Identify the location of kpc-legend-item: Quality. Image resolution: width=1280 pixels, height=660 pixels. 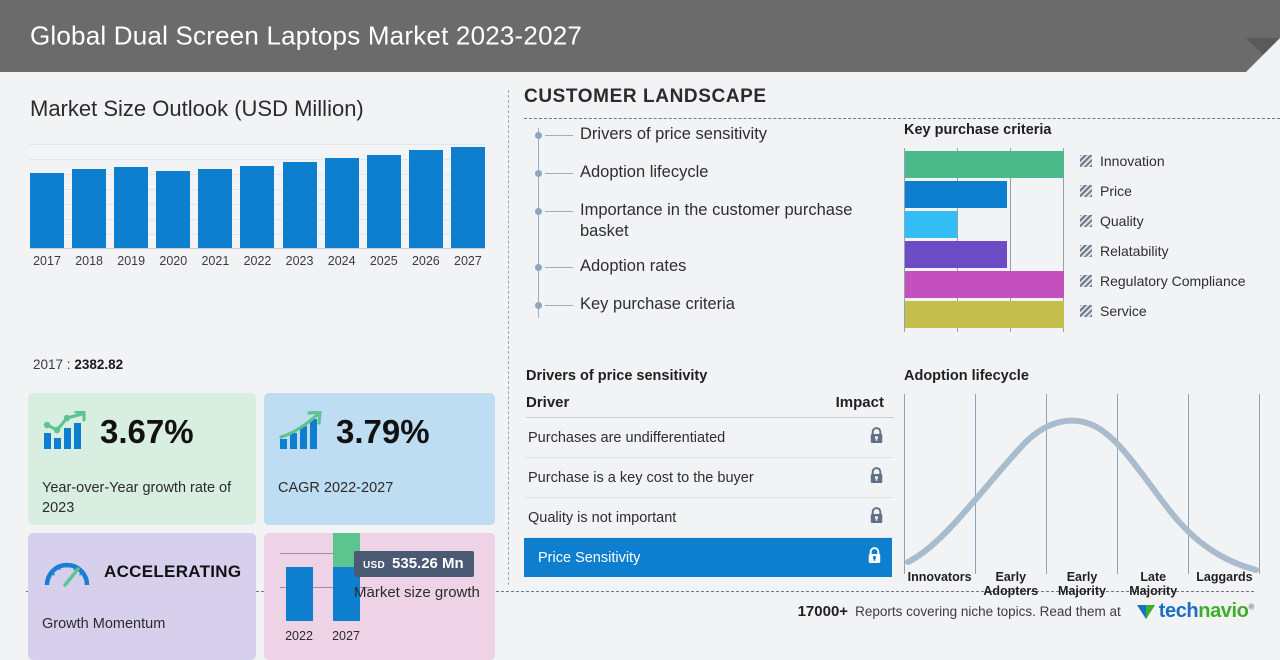
(1163, 221).